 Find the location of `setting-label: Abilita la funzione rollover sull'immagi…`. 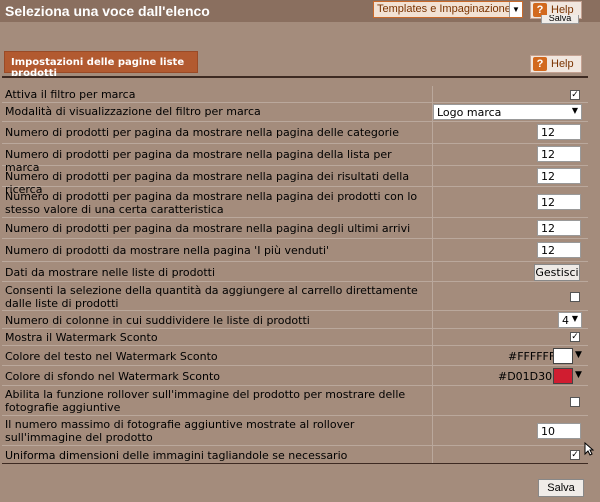

setting-label: Abilita la funzione rollover sull'immagi… is located at coordinates (205, 401).